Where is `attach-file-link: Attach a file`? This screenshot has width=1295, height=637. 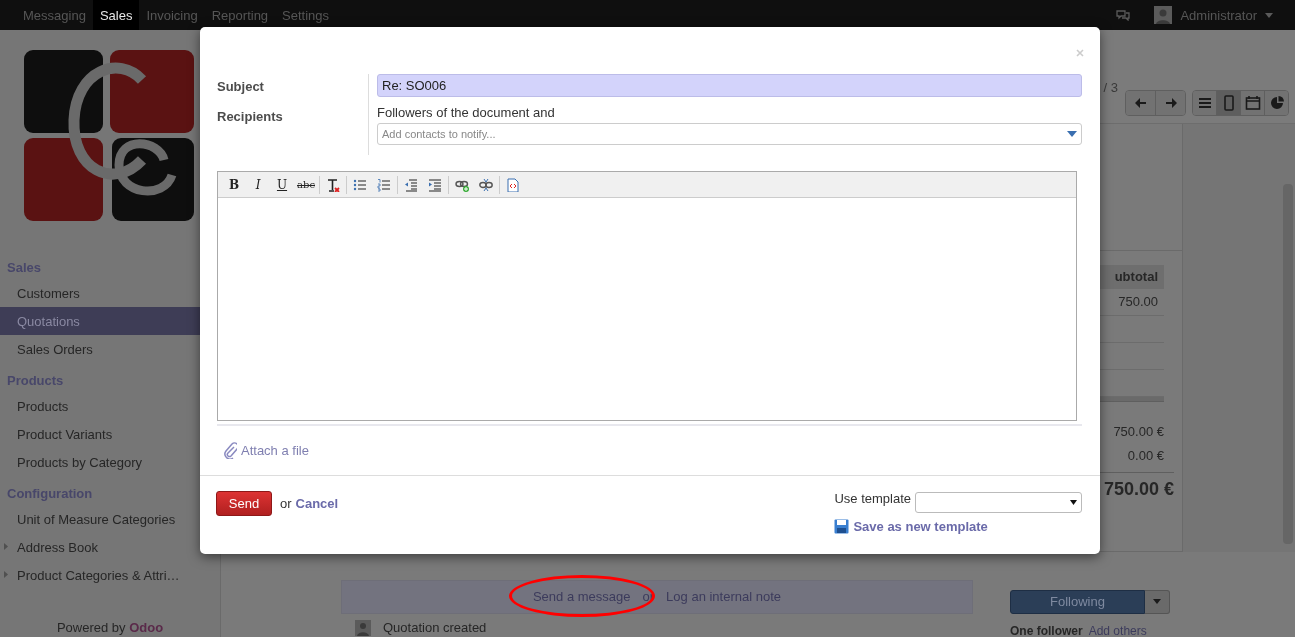 attach-file-link: Attach a file is located at coordinates (275, 450).